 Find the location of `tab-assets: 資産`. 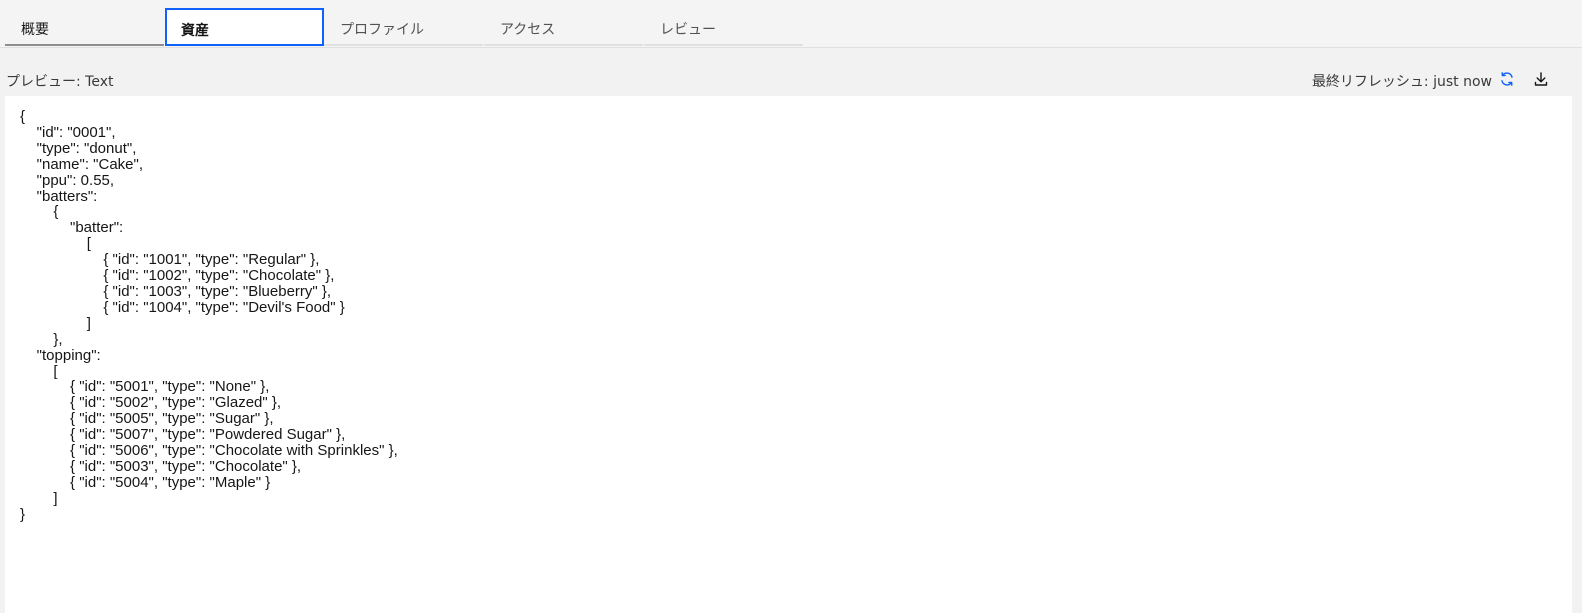

tab-assets: 資産 is located at coordinates (244, 27).